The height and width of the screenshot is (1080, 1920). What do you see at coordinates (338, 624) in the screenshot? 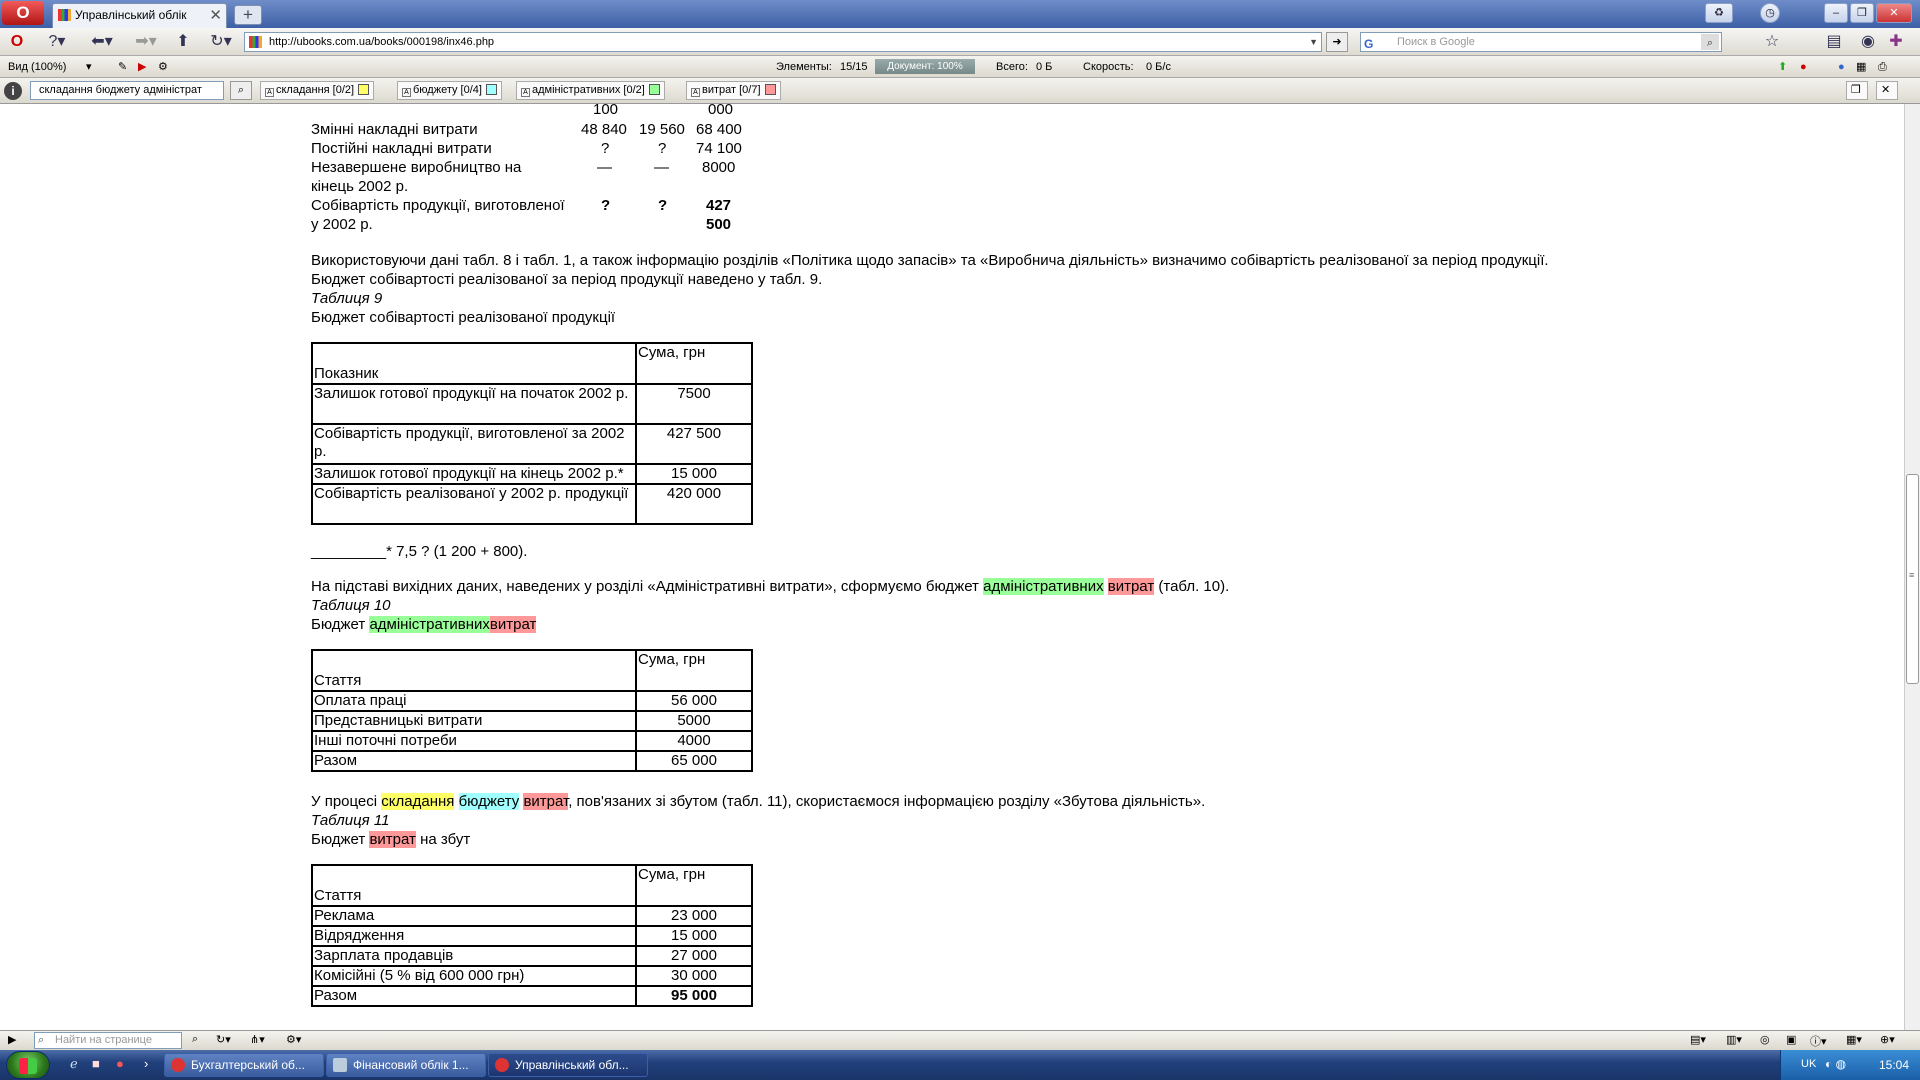
I see `table-title-text: Бюджет` at bounding box center [338, 624].